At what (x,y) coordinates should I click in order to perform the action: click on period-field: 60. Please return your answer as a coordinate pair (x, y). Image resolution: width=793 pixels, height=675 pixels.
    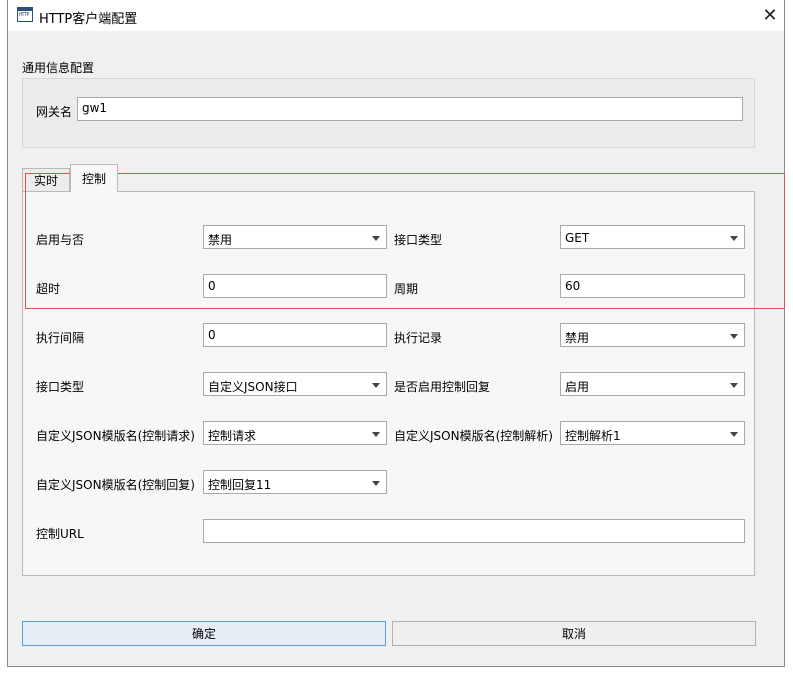
    Looking at the image, I should click on (652, 286).